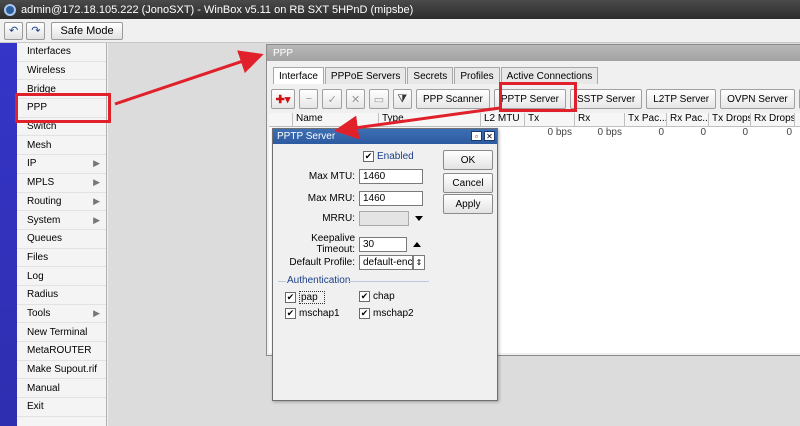  Describe the element at coordinates (290, 313) in the screenshot. I see `mschap1-checkbox: ✔` at that location.